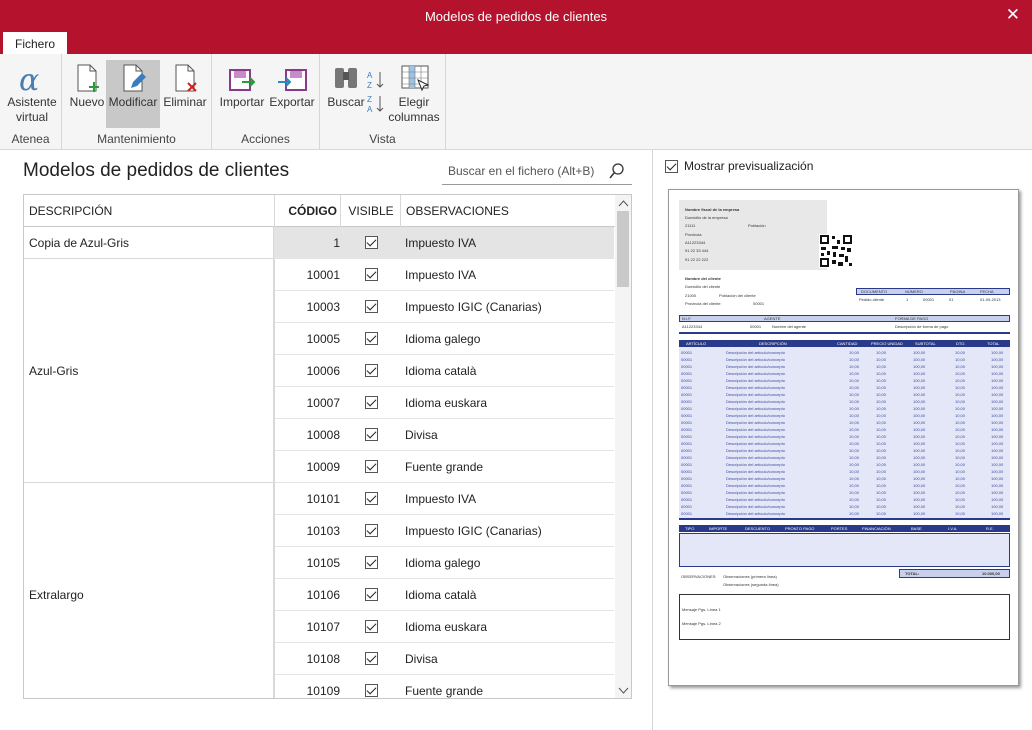 The width and height of the screenshot is (1032, 730). Describe the element at coordinates (88, 78) in the screenshot. I see `new-doc-icon` at that location.